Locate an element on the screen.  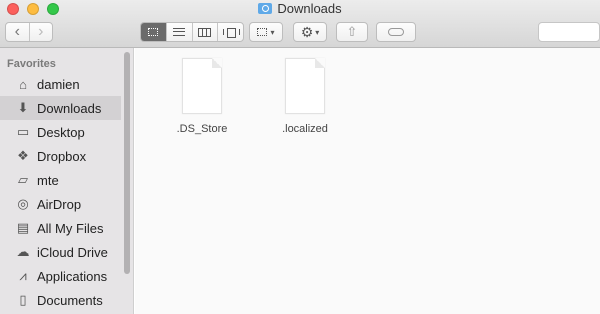
sidebar-item-all-my-files: ▤ All My Files is located at coordinates (60, 228).